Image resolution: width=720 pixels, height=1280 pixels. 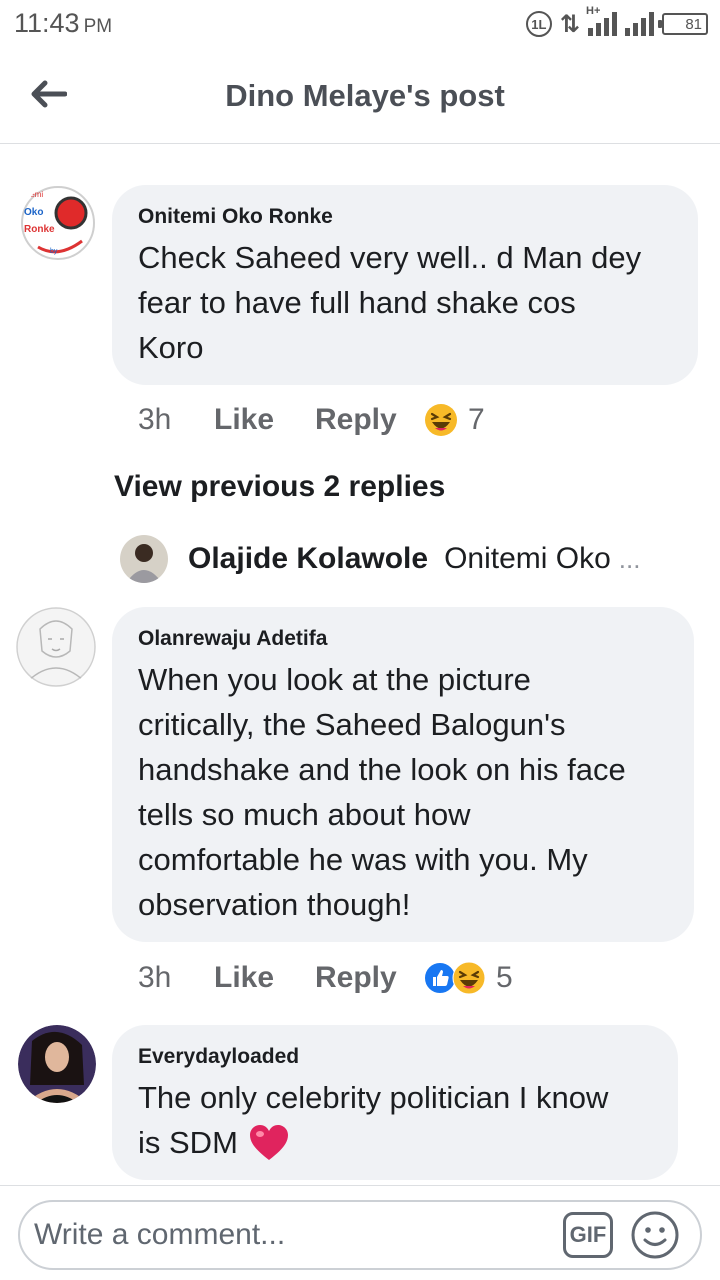 I want to click on status-icons: 1L ⇅ H+ 81, so click(x=616, y=22).